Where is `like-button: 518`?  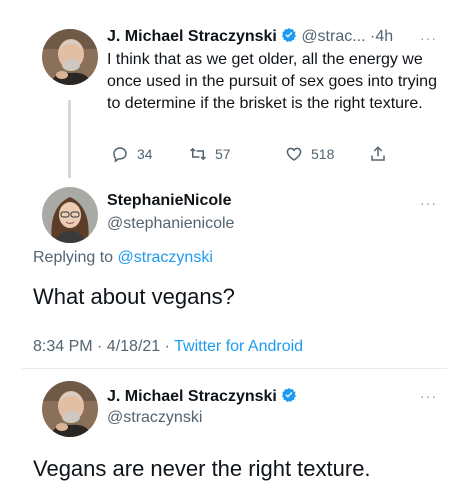 like-button: 518 is located at coordinates (309, 154).